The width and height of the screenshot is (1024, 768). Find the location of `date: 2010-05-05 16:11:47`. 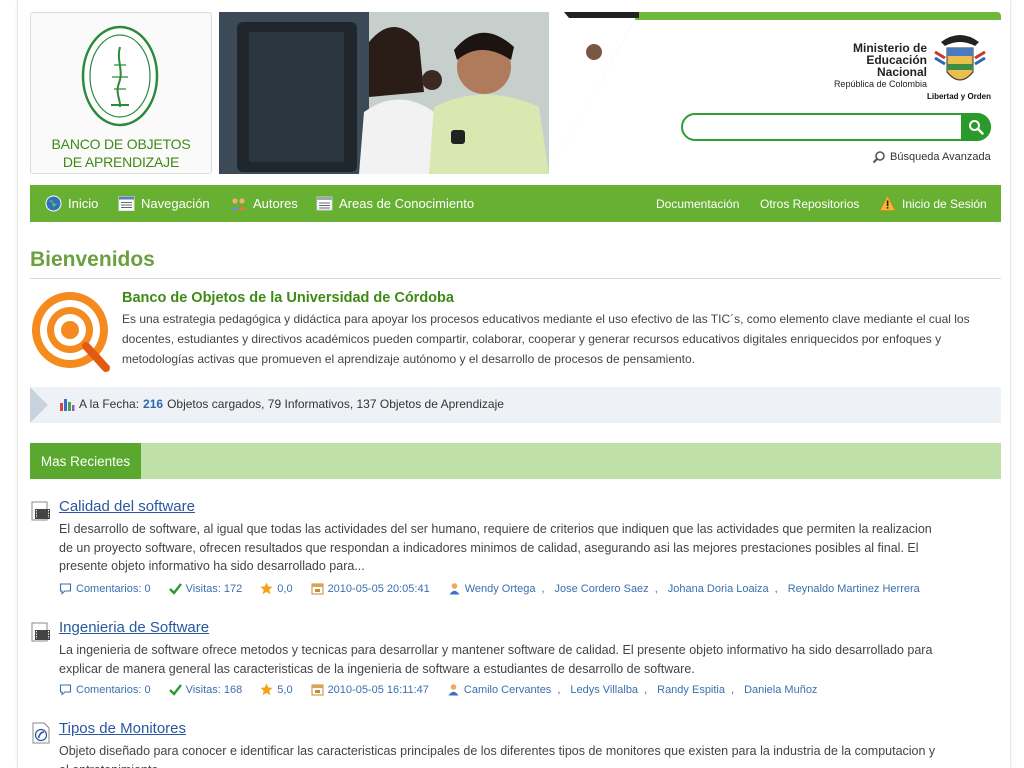

date: 2010-05-05 16:11:47 is located at coordinates (370, 689).